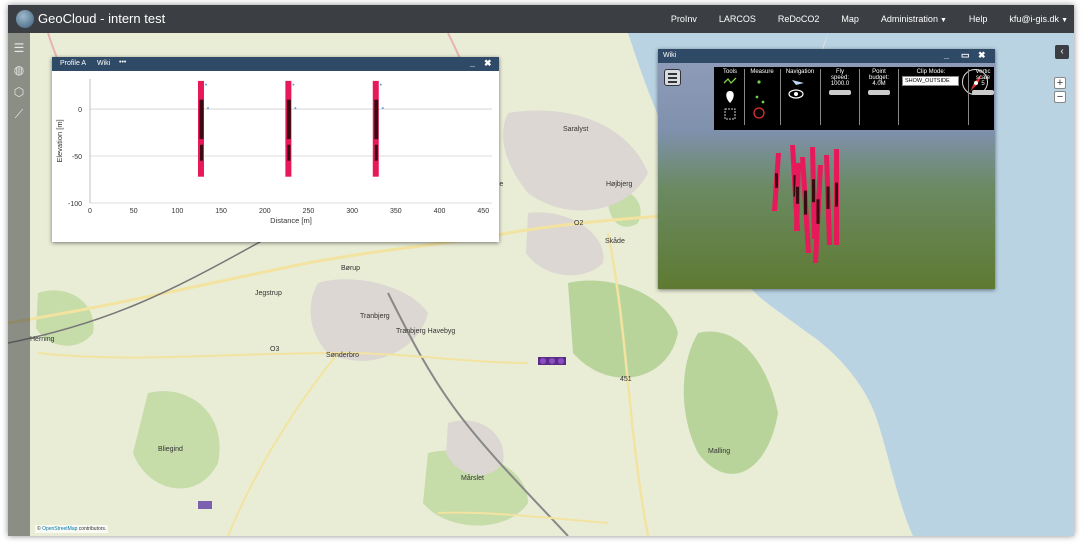  I want to click on borehole-marker, so click(552, 361).